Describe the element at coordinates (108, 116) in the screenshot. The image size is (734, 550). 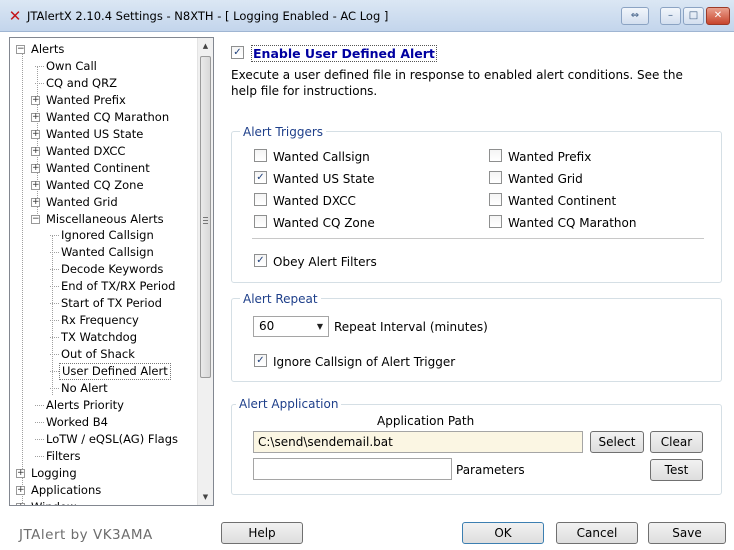
I see `tree-item-label: Wanted CQ Marathon` at that location.